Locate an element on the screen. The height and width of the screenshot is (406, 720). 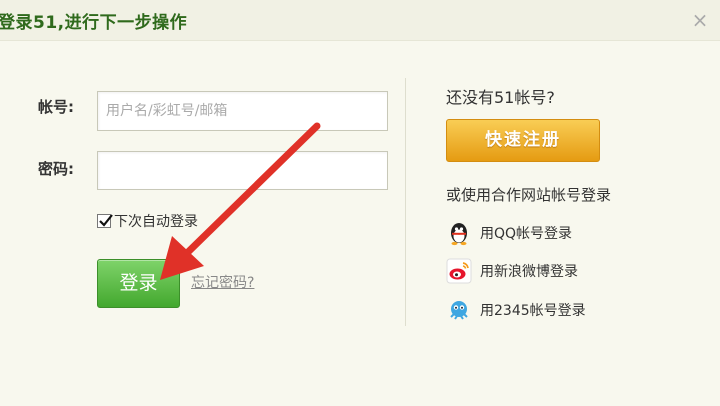
password-input is located at coordinates (242, 170).